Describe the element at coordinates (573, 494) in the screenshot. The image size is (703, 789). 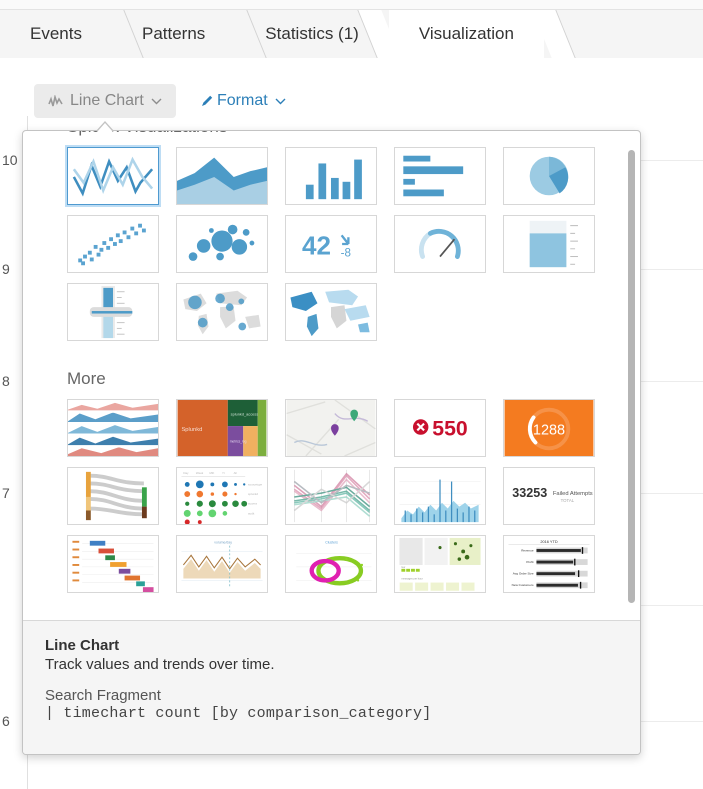
I see `svg-text: Failed Attempts` at that location.